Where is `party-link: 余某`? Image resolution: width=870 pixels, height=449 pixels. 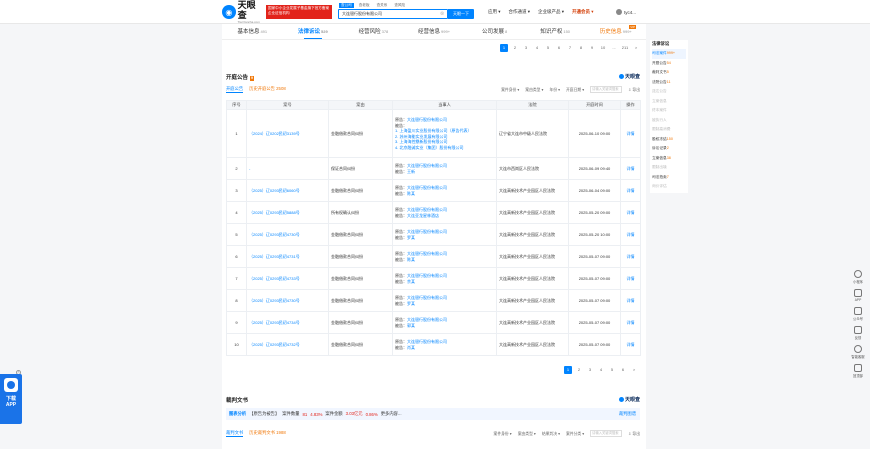 party-link: 余某 is located at coordinates (411, 281).